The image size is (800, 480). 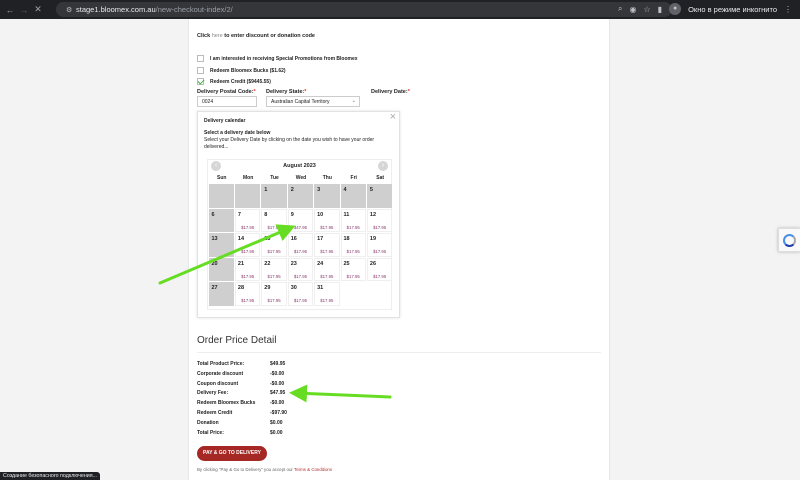 I want to click on price-row-value: $0.00, so click(x=276, y=432).